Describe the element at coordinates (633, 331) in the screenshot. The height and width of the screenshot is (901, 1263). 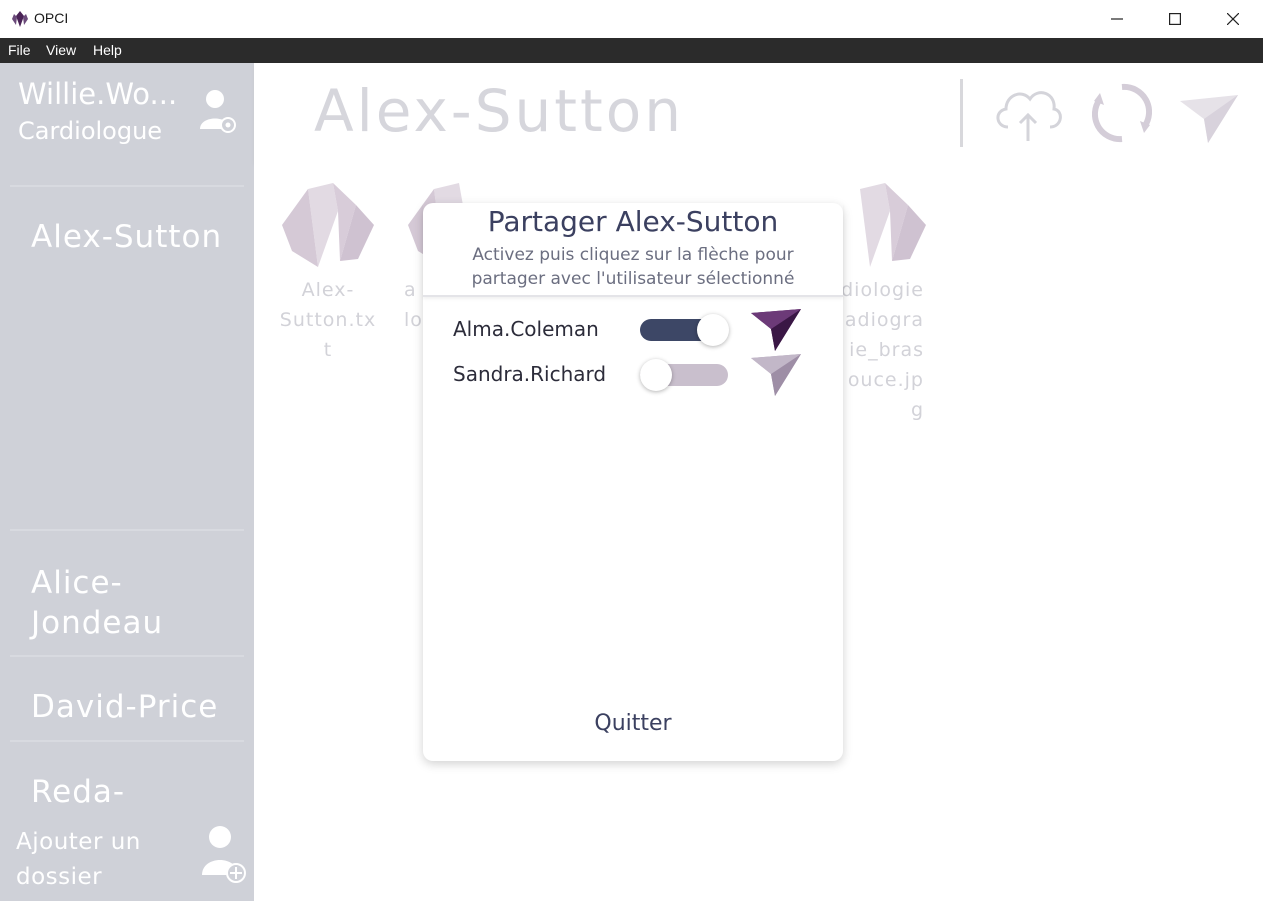
I see `share-row: Alma.Coleman` at that location.